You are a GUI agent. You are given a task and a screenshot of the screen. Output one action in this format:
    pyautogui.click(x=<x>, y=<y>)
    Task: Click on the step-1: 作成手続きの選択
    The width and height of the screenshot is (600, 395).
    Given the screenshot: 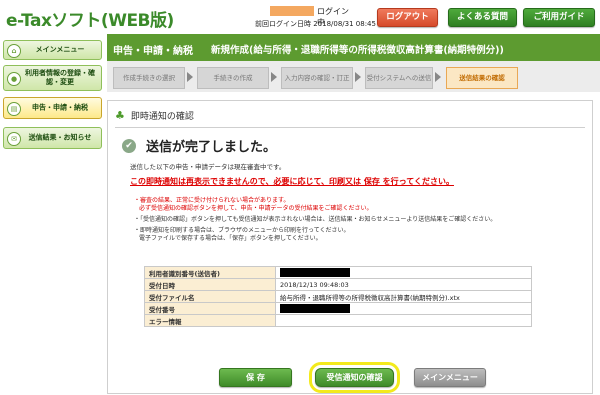 What is the action you would take?
    pyautogui.click(x=149, y=78)
    